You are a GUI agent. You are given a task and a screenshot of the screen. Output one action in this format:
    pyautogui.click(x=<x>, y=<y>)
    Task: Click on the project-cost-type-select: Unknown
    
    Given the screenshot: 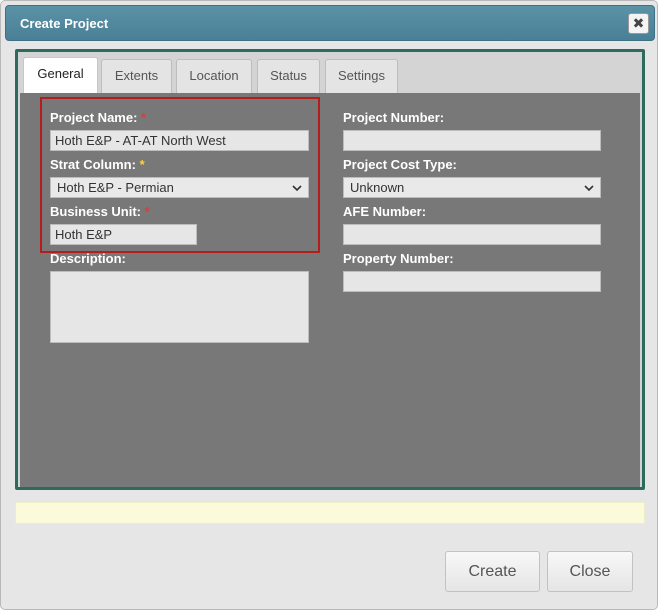 What is the action you would take?
    pyautogui.click(x=472, y=187)
    